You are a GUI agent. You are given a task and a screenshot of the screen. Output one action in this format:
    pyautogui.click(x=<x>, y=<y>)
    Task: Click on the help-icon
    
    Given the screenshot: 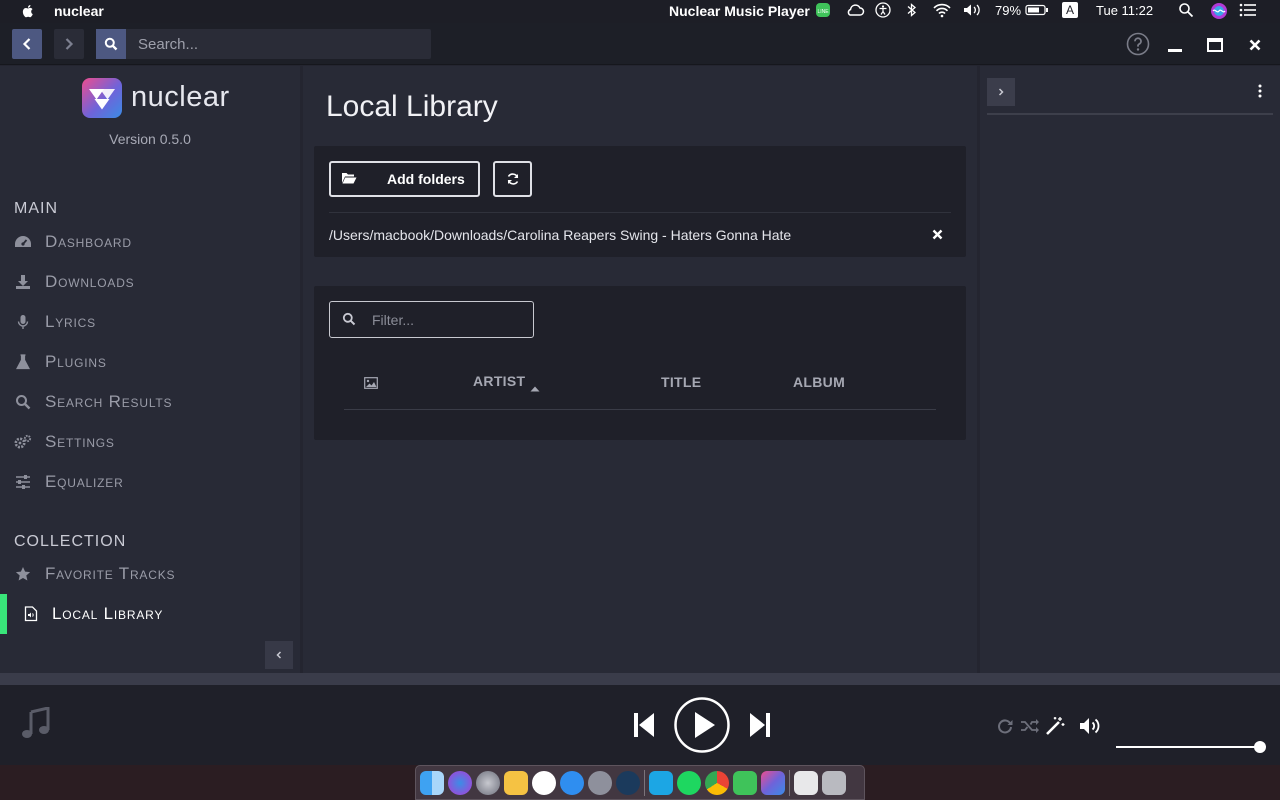 What is the action you would take?
    pyautogui.click(x=1138, y=44)
    